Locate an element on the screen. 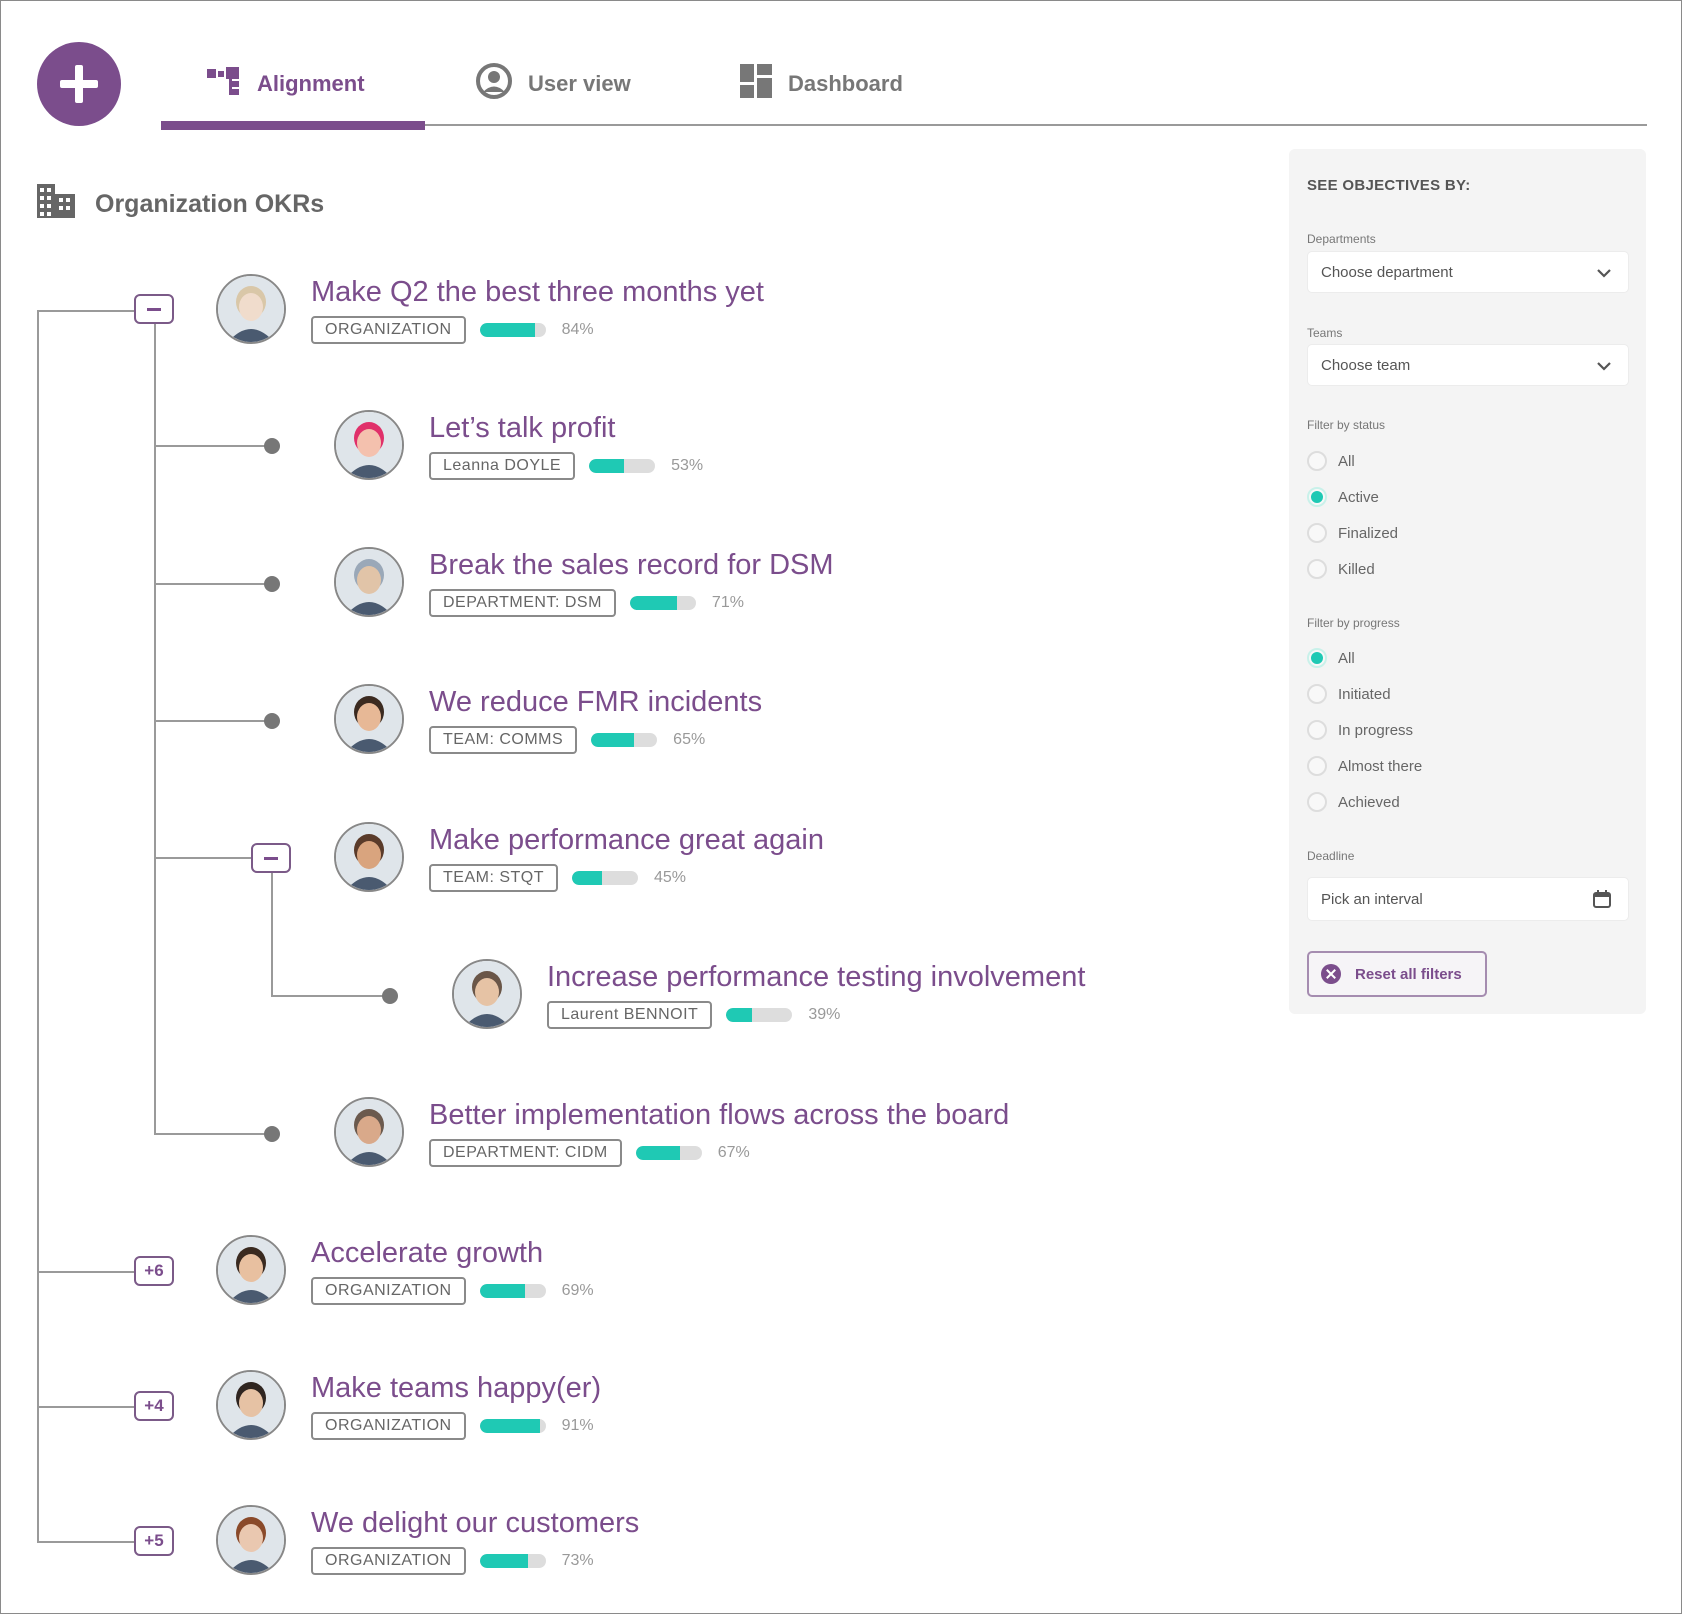 The image size is (1682, 1614). tab-label: Alignment is located at coordinates (311, 83).